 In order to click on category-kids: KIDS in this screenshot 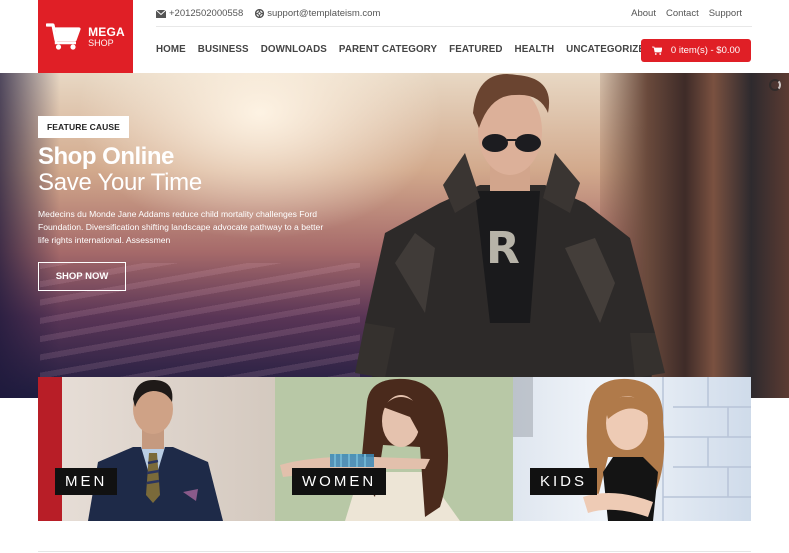, I will do `click(632, 449)`.